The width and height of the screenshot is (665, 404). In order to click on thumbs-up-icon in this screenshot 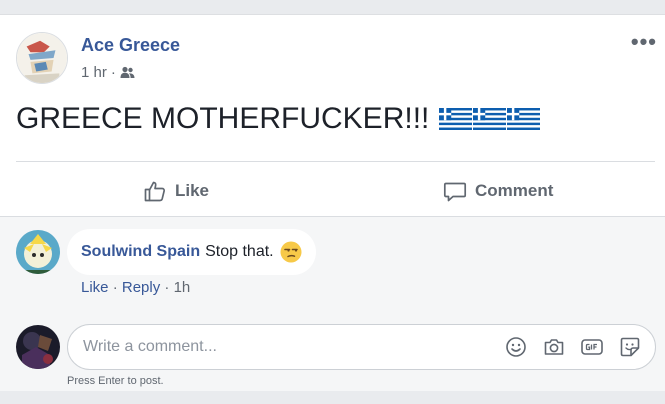, I will do `click(155, 191)`.